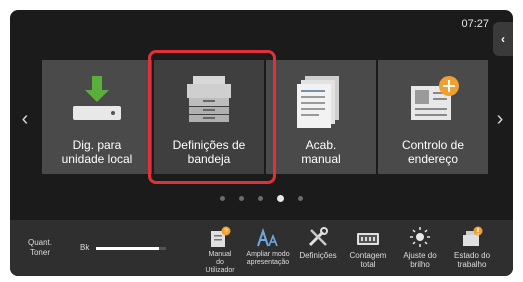 Image resolution: width=523 pixels, height=282 pixels. Describe the element at coordinates (420, 264) in the screenshot. I see `quick-label: brilho` at that location.